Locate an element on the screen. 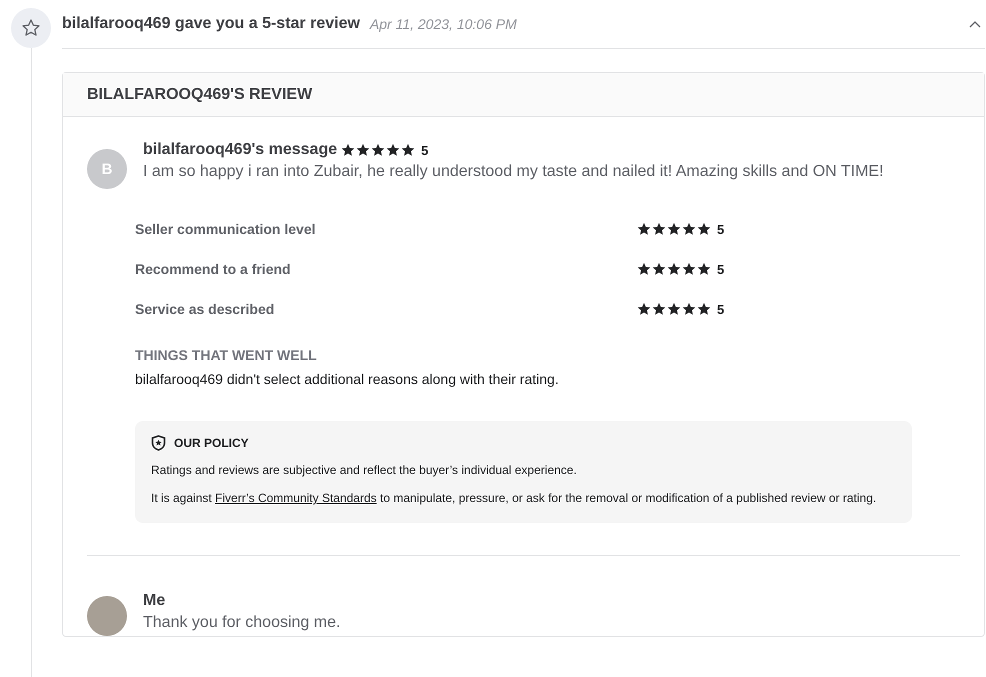 The width and height of the screenshot is (986, 677). policy-text: It is against Fiverr’s Community Standards to manipulate, pressure, or ask for the removal or modification of a published review or rating. is located at coordinates (514, 498).